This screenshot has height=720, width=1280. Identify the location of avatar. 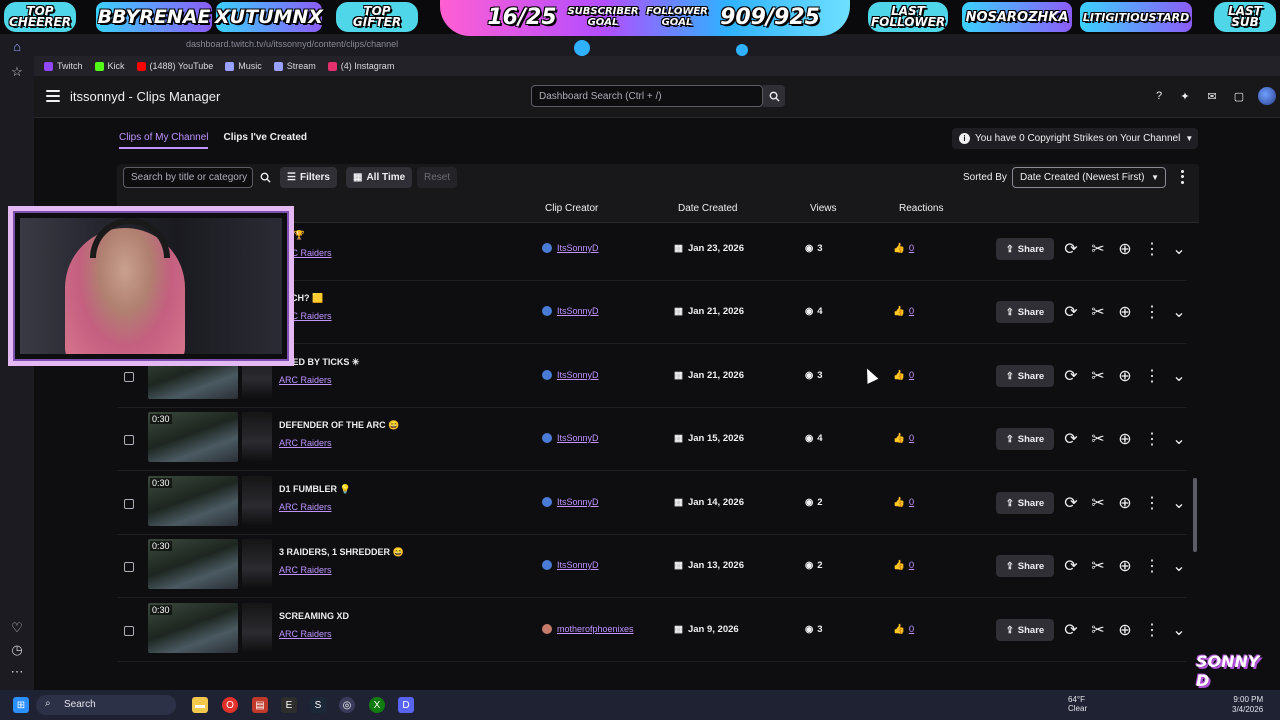
(1267, 96).